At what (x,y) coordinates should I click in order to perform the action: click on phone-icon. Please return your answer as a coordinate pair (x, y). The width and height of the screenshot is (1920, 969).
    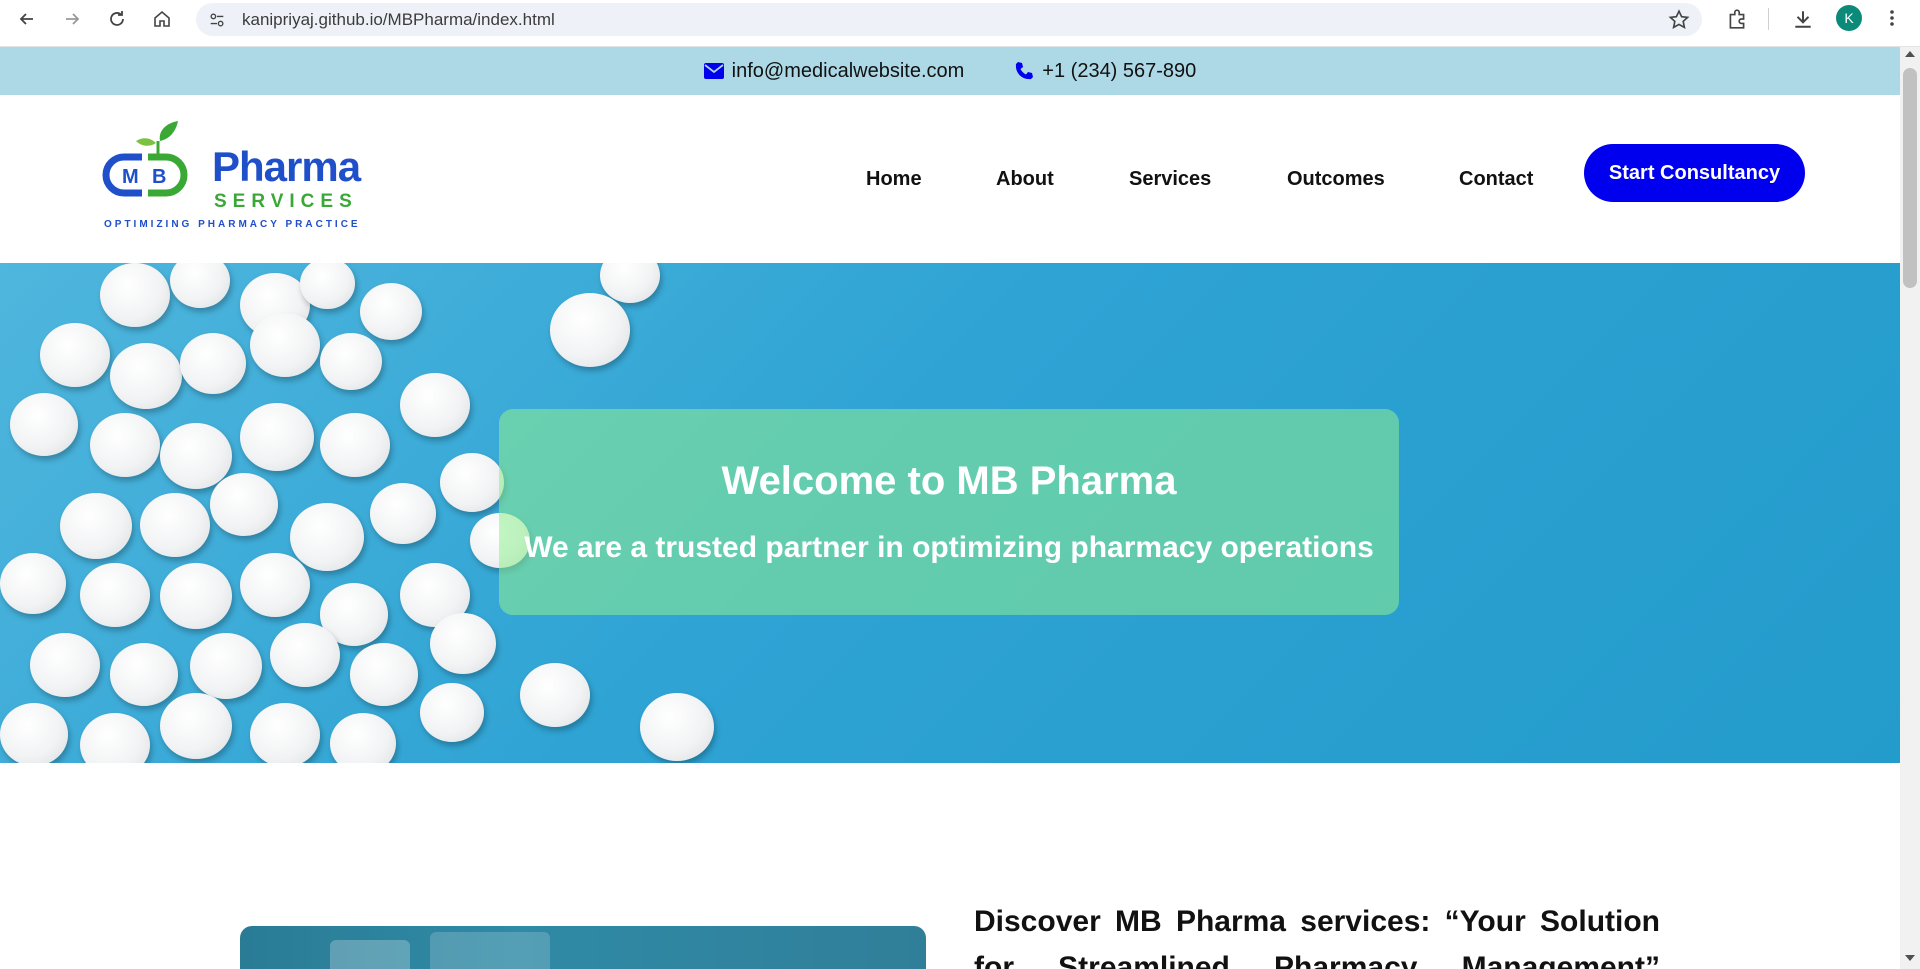
    Looking at the image, I should click on (1025, 71).